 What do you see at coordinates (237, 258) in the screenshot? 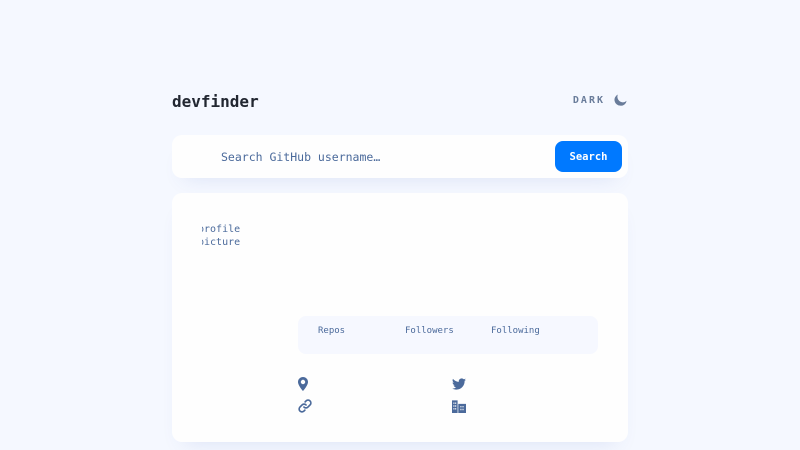
I see `avatar: profile picture` at bounding box center [237, 258].